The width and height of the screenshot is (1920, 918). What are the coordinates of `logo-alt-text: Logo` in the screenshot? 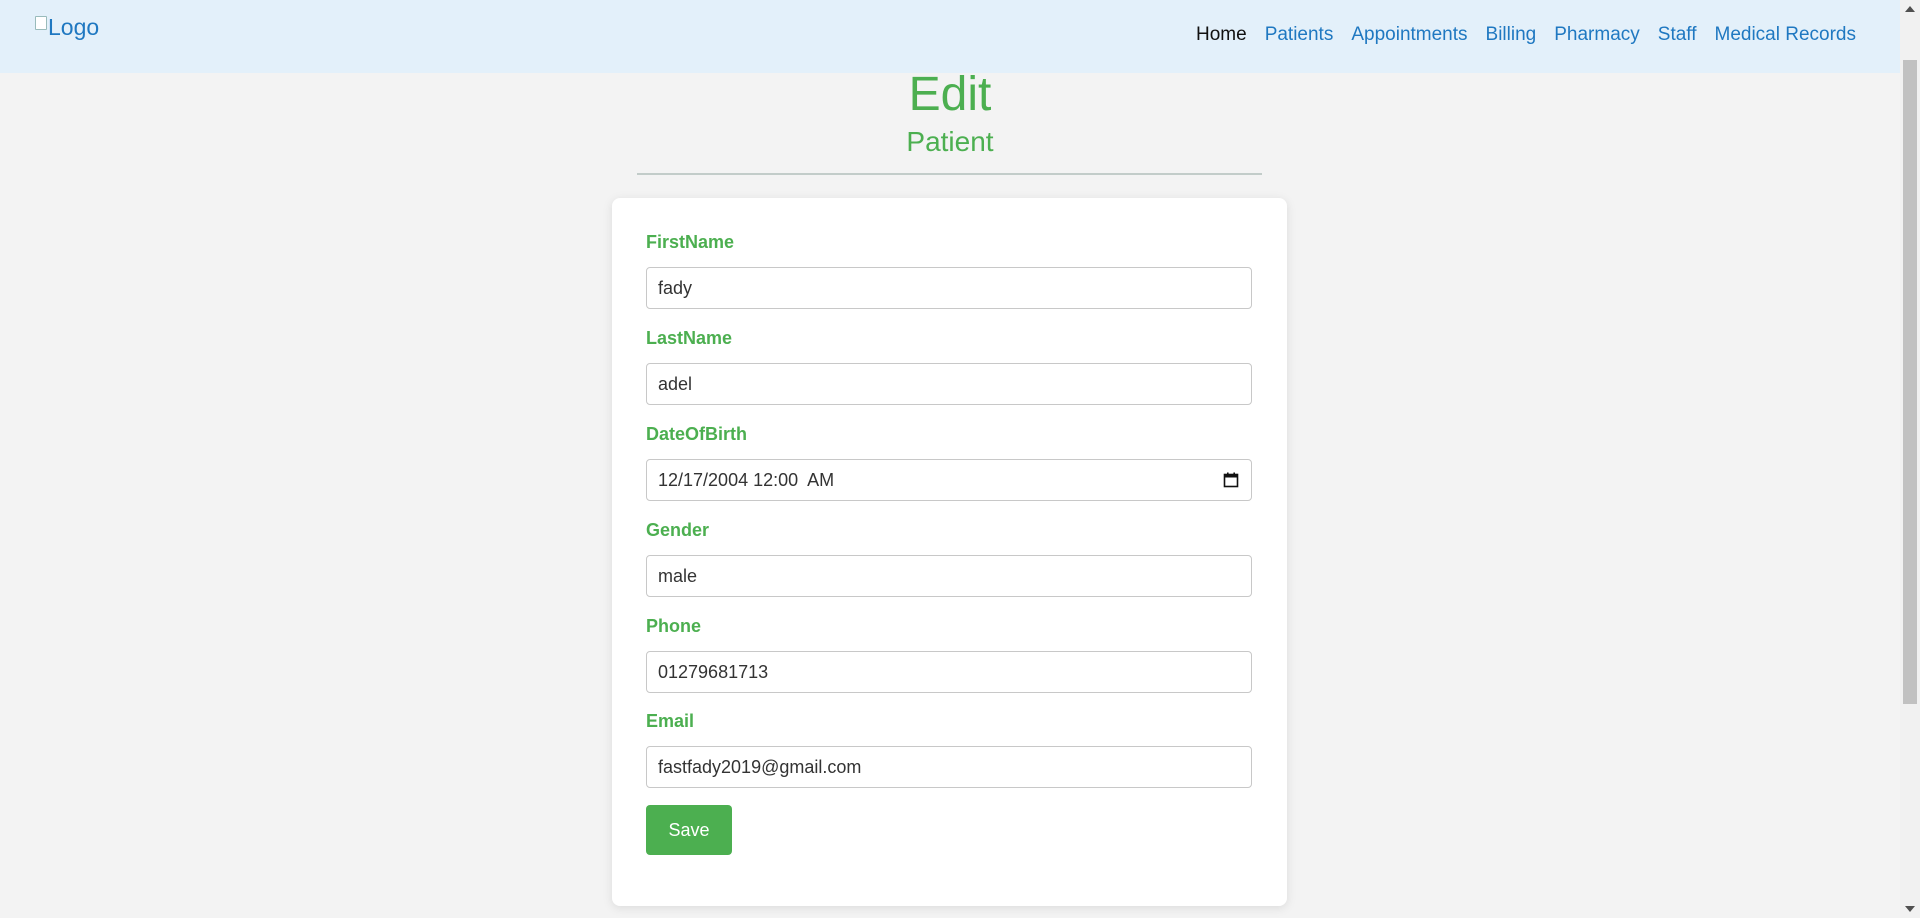 It's located at (74, 27).